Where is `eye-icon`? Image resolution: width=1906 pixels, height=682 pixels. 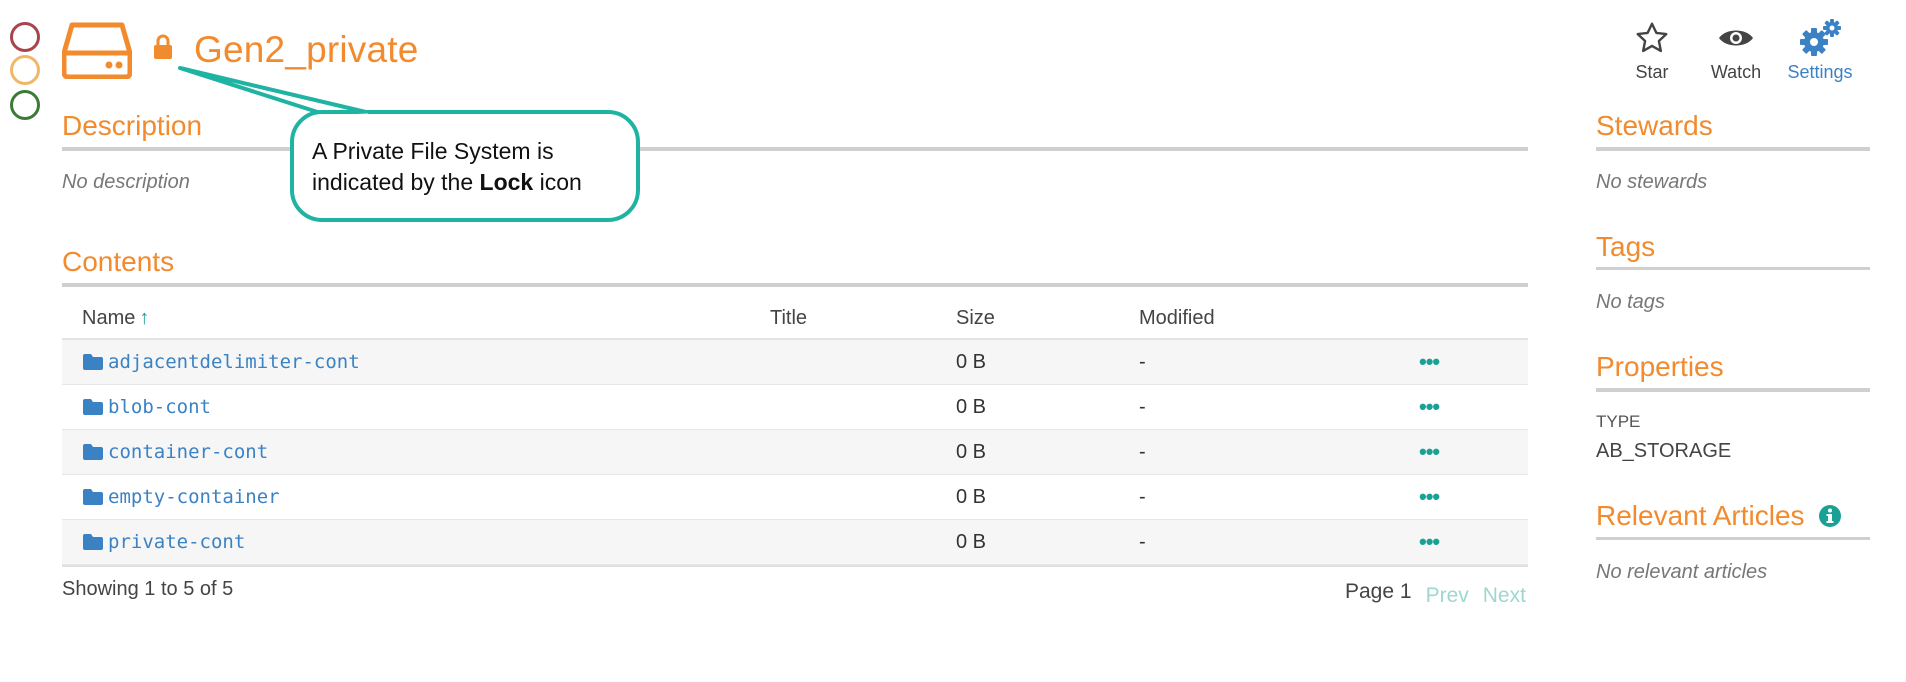
eye-icon is located at coordinates (1736, 38).